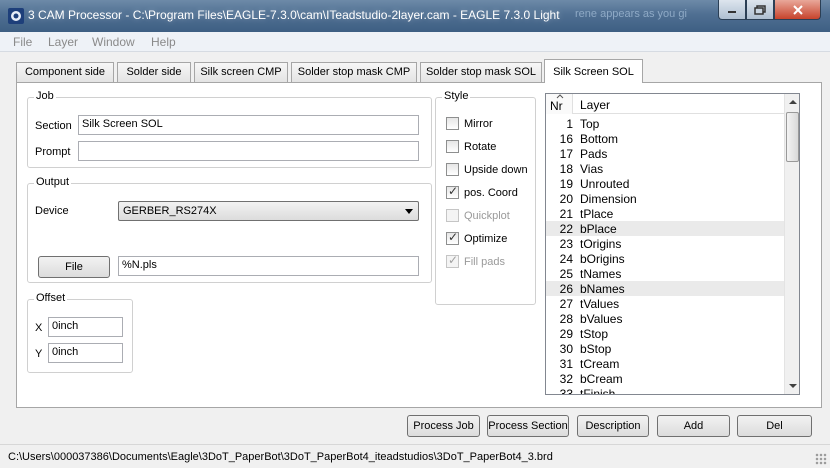  Describe the element at coordinates (665, 243) in the screenshot. I see `layer-row: 23 tOrigins` at that location.